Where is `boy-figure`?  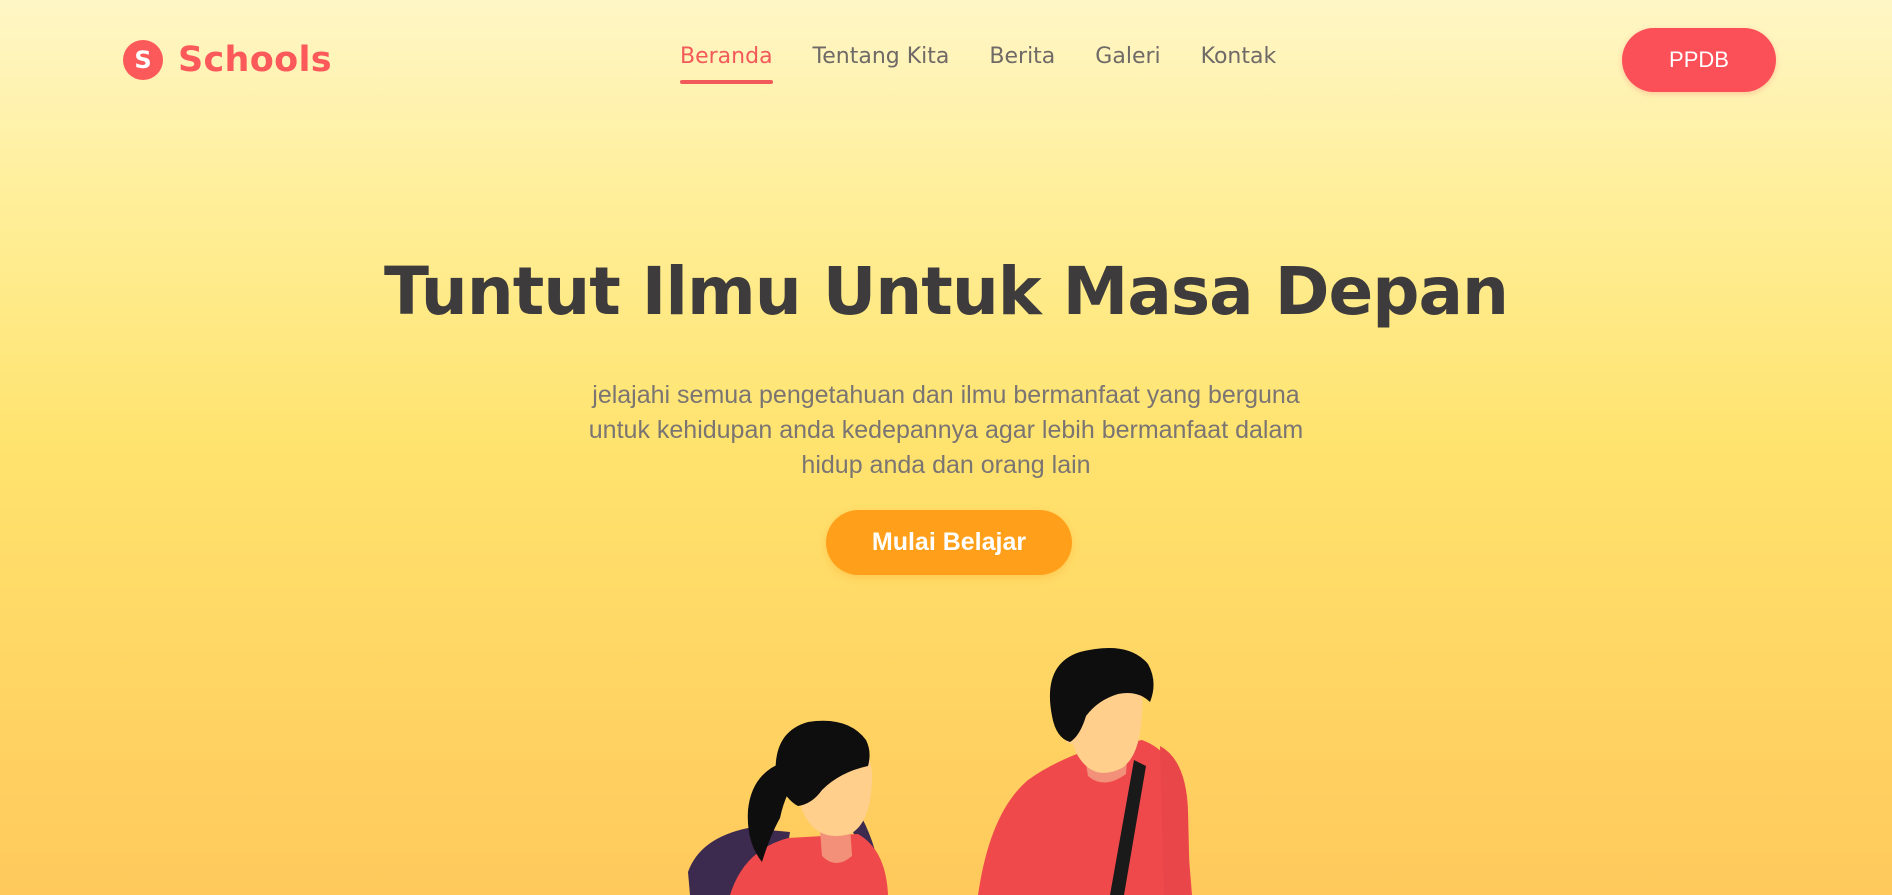 boy-figure is located at coordinates (1085, 771).